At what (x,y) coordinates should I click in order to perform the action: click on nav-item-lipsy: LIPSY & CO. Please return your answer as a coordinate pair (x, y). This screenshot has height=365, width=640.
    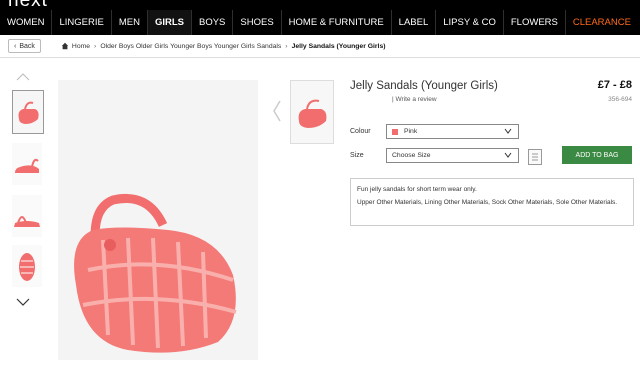
    Looking at the image, I should click on (470, 22).